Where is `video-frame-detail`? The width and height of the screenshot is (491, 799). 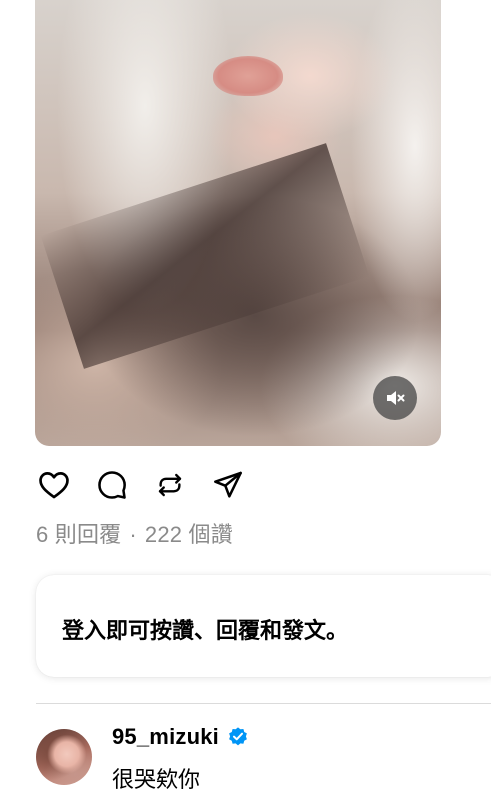 video-frame-detail is located at coordinates (248, 76).